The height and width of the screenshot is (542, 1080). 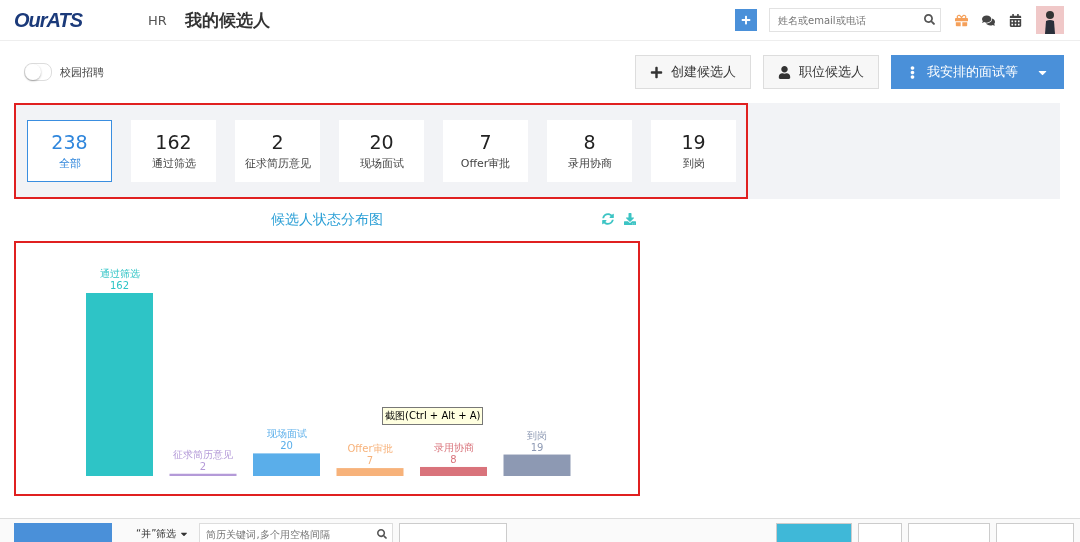 I want to click on keyword-field: 简历关键词,多个用空格间隔, so click(x=296, y=532).